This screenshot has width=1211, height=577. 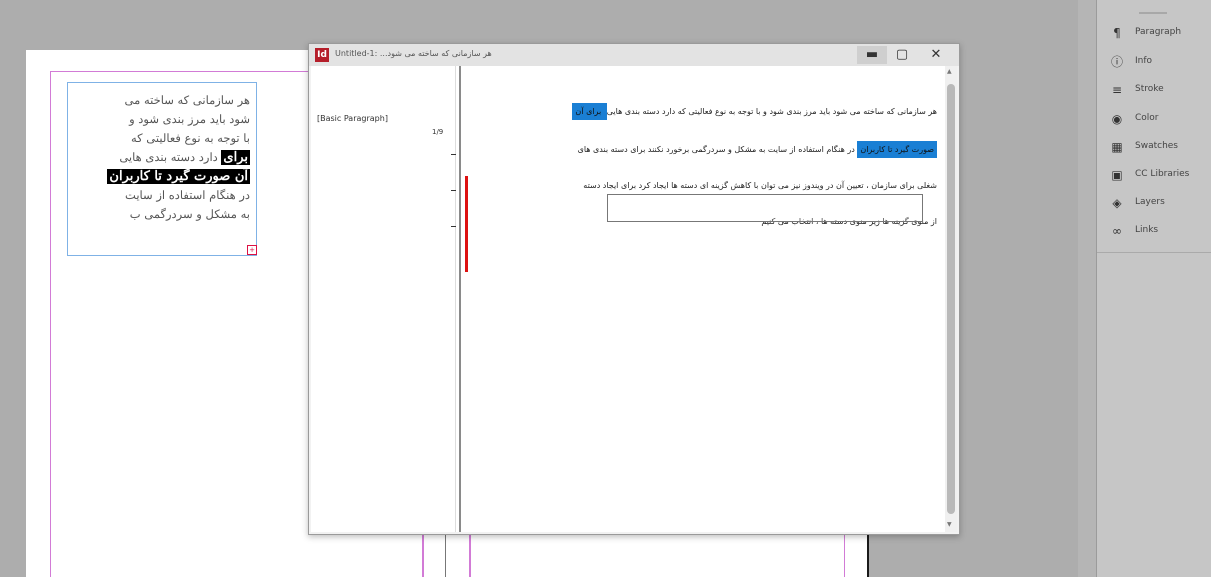 I want to click on dock-separator, so click(x=1154, y=252).